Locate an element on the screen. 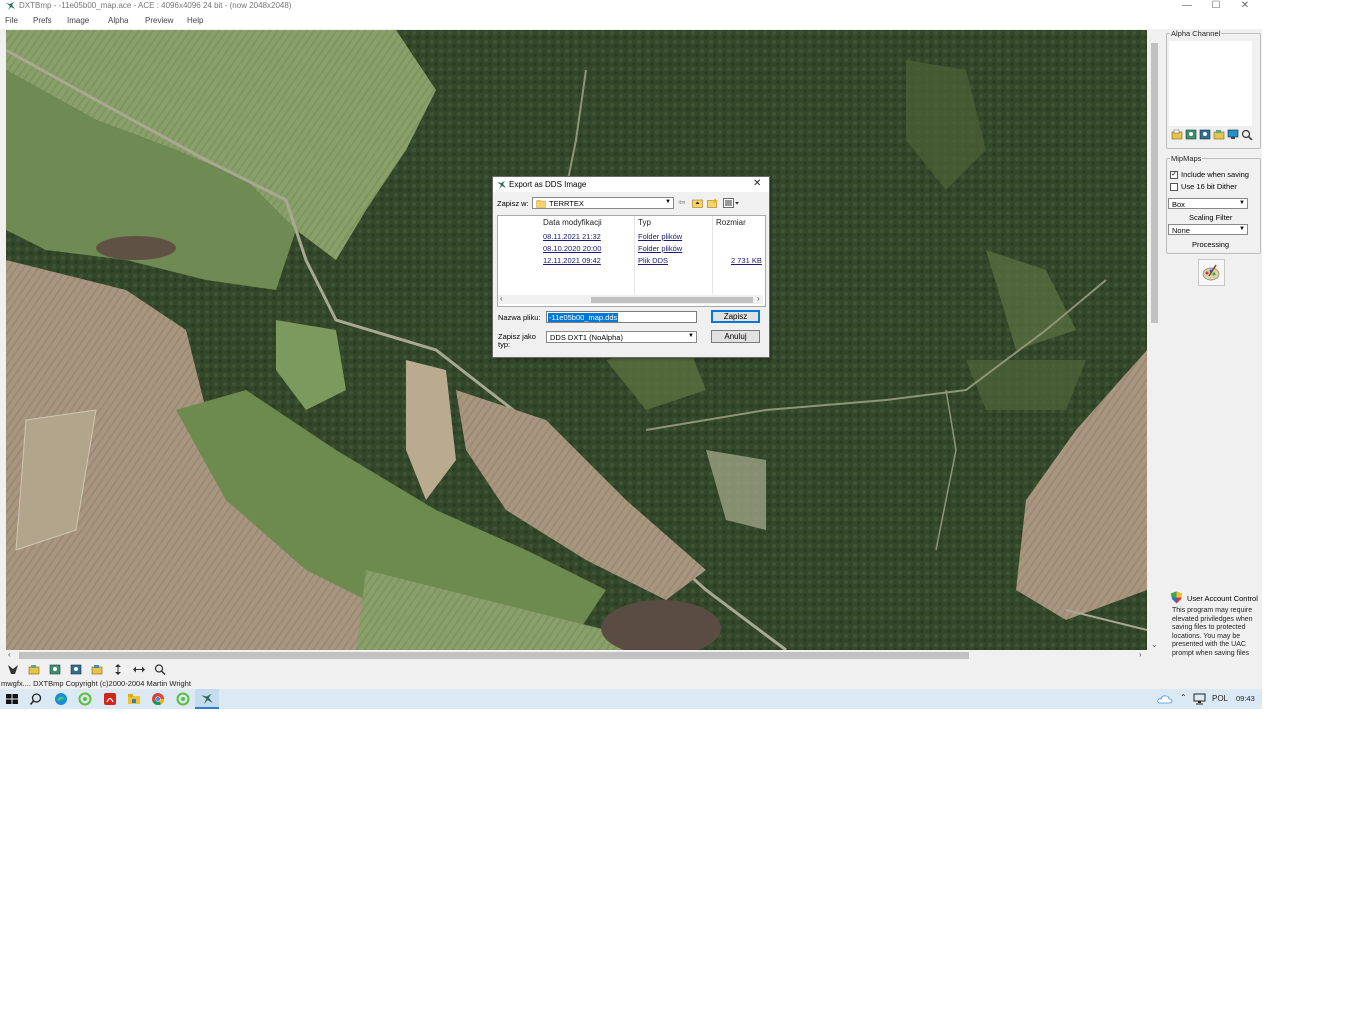 This screenshot has height=1024, width=1366. menu-preview: Preview is located at coordinates (159, 20).